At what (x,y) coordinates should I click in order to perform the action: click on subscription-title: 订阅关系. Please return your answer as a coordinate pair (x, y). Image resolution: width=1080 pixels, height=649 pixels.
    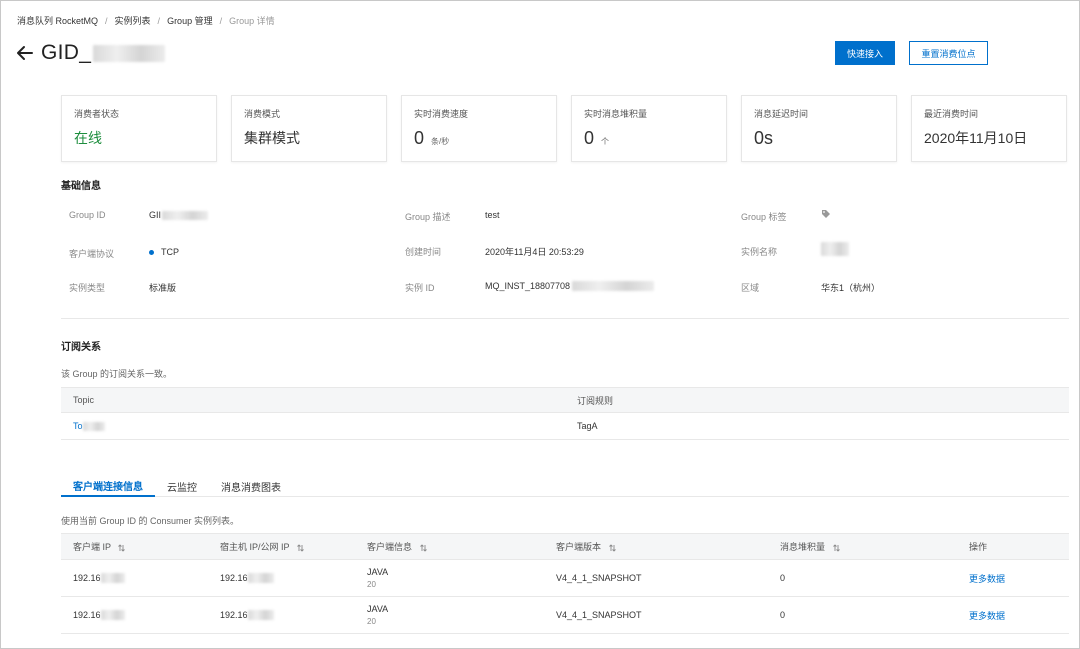
    Looking at the image, I should click on (81, 347).